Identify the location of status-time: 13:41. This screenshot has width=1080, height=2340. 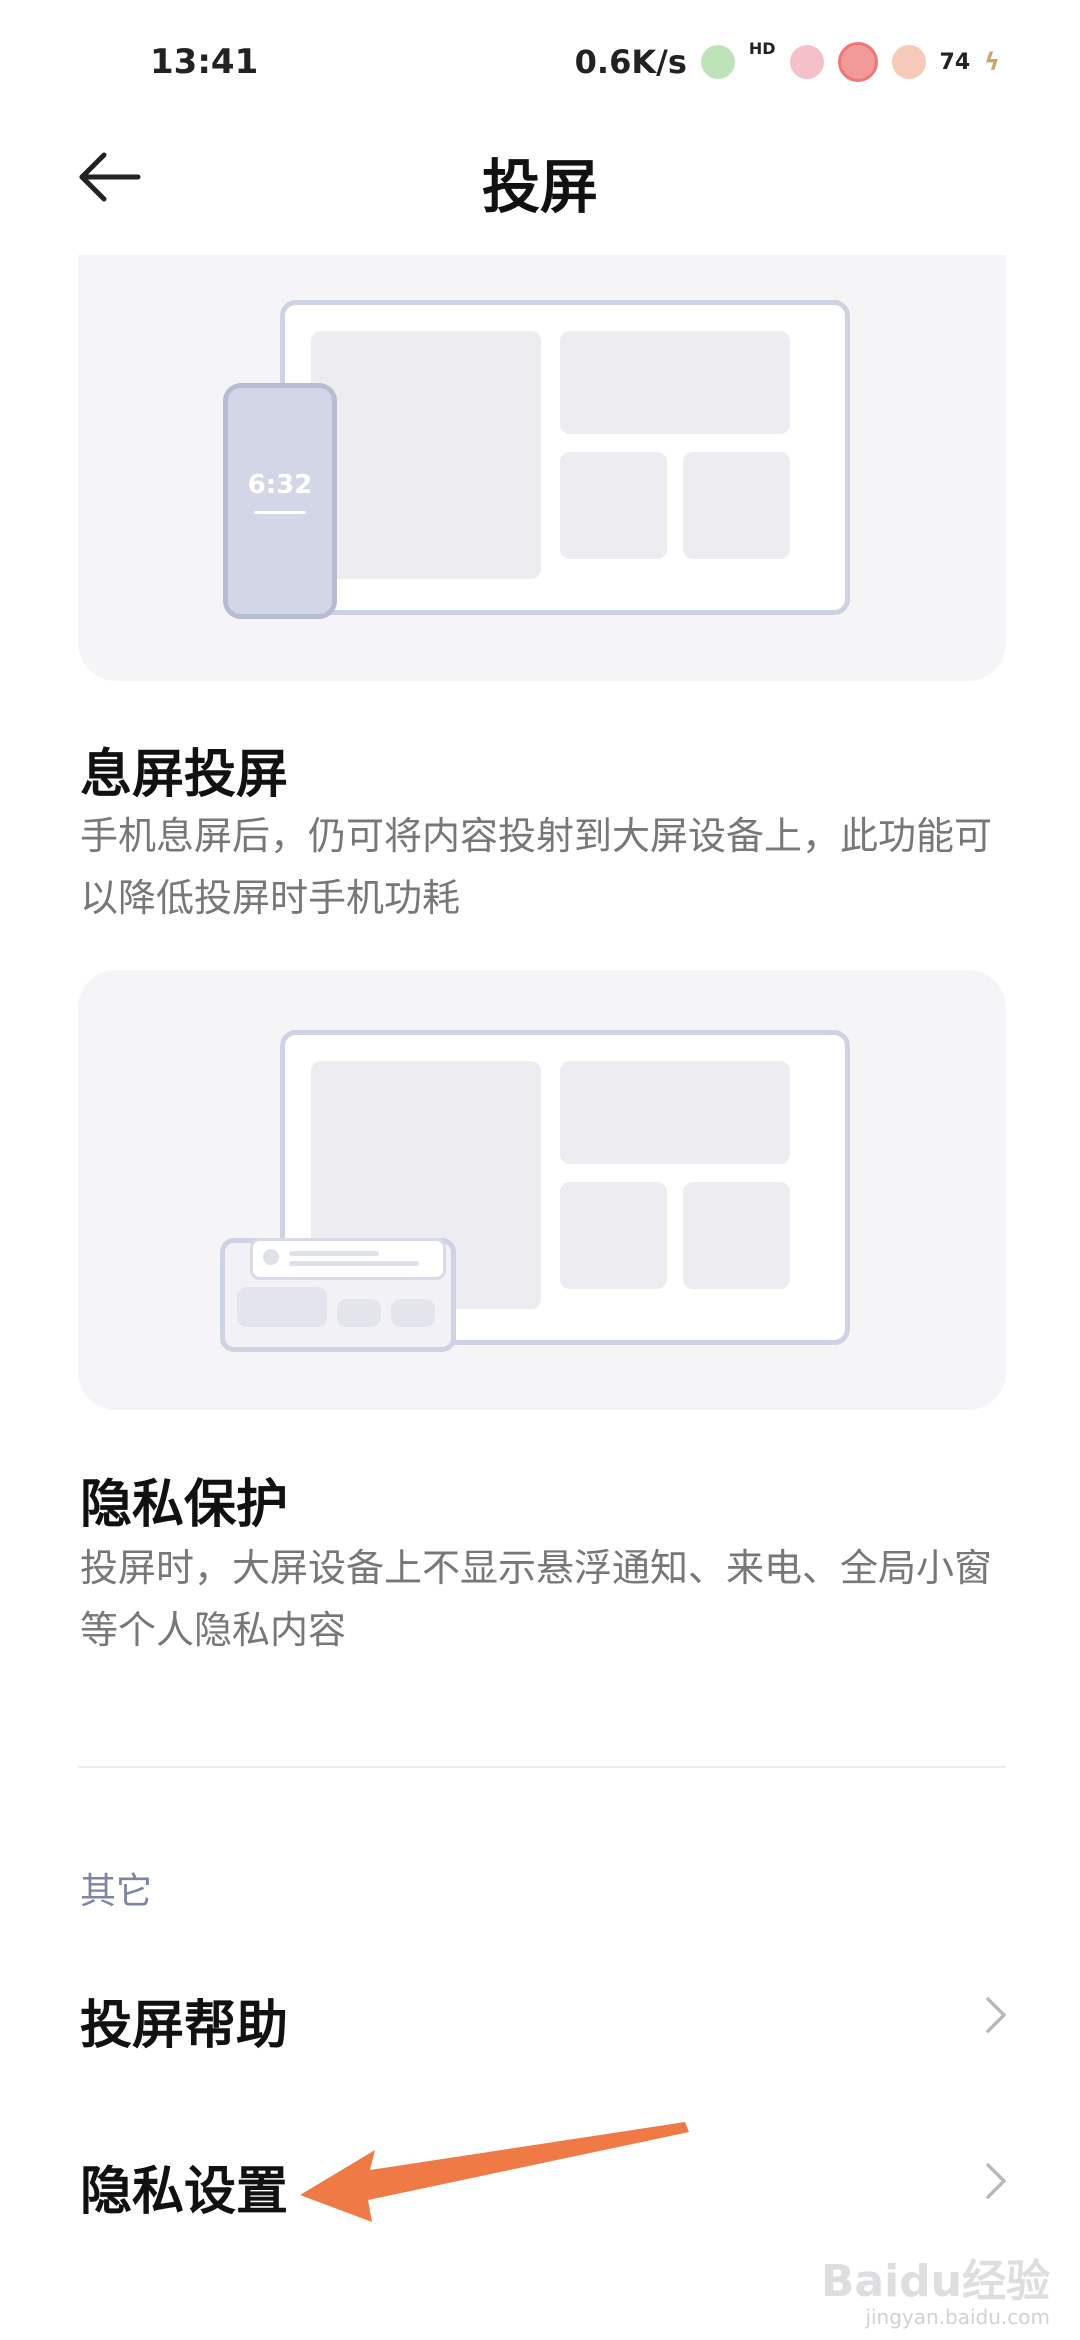
(204, 62).